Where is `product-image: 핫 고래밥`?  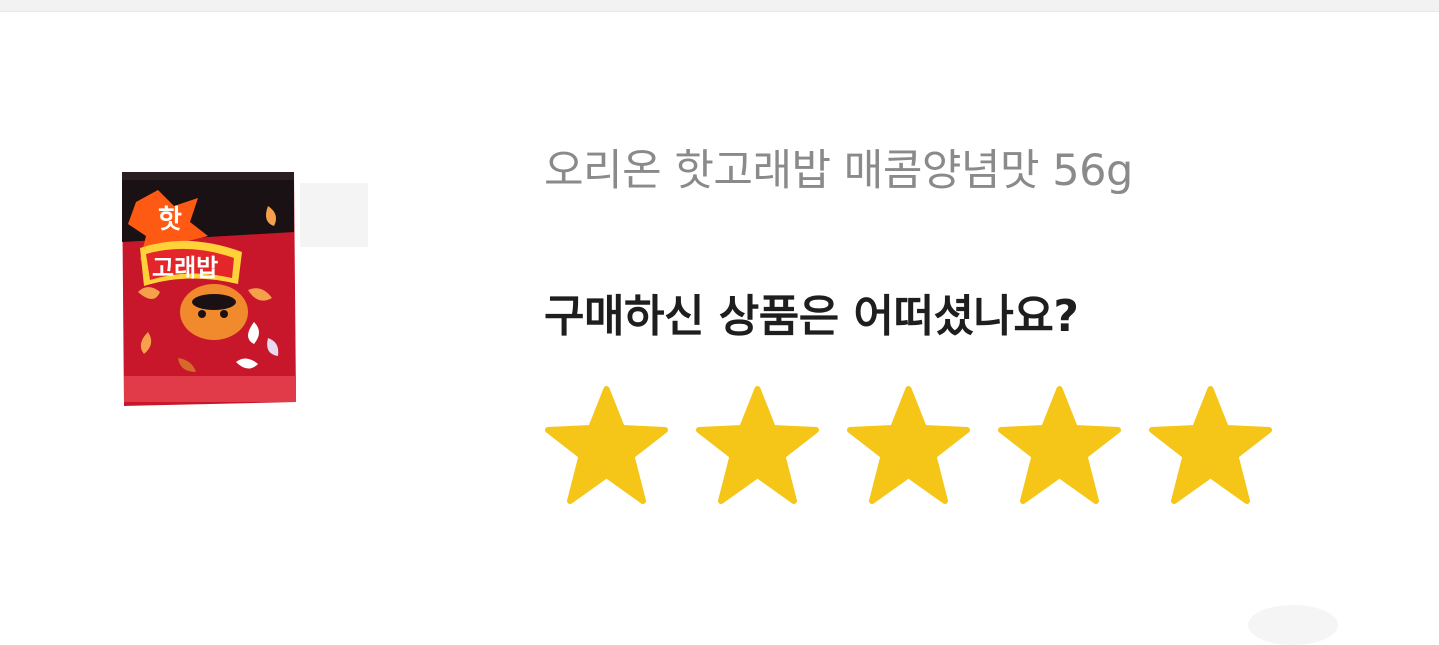
product-image: 핫 고래밥 is located at coordinates (208, 288).